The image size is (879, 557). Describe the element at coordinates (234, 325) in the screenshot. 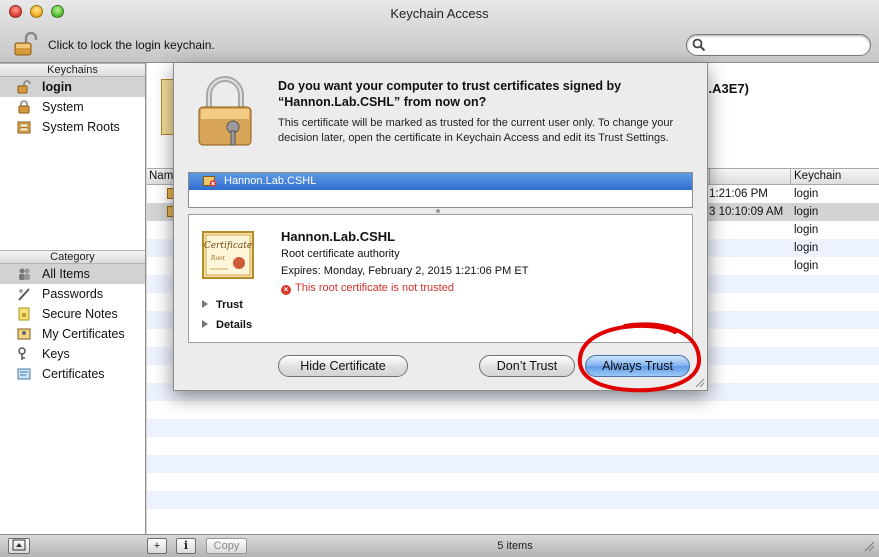

I see `details-label: Details` at that location.